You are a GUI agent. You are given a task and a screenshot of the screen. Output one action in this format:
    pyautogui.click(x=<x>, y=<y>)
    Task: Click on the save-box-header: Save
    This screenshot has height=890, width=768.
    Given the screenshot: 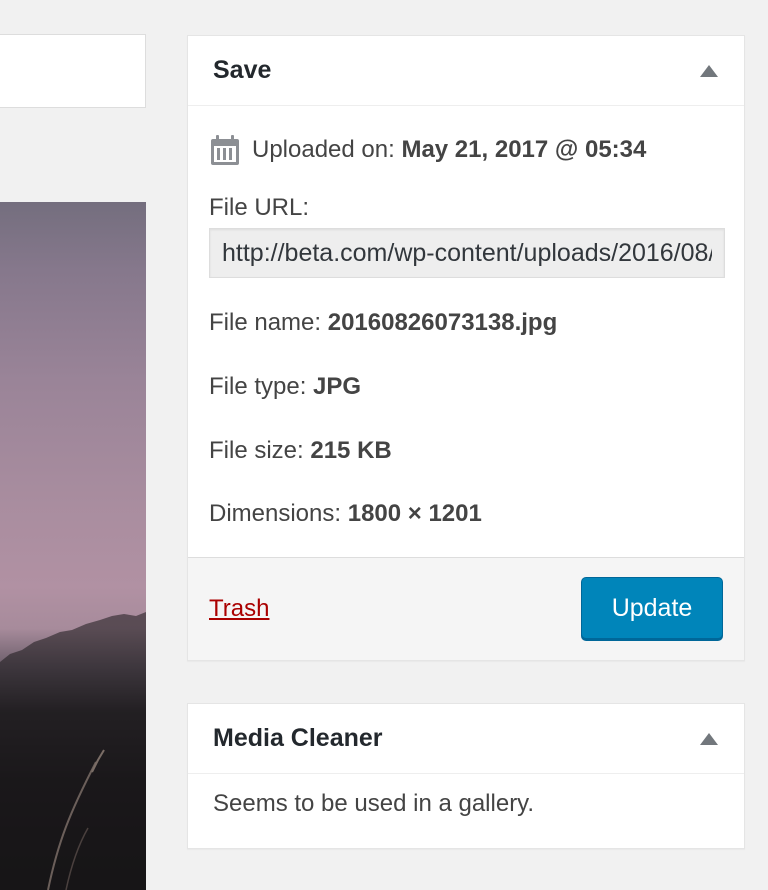 What is the action you would take?
    pyautogui.click(x=466, y=71)
    